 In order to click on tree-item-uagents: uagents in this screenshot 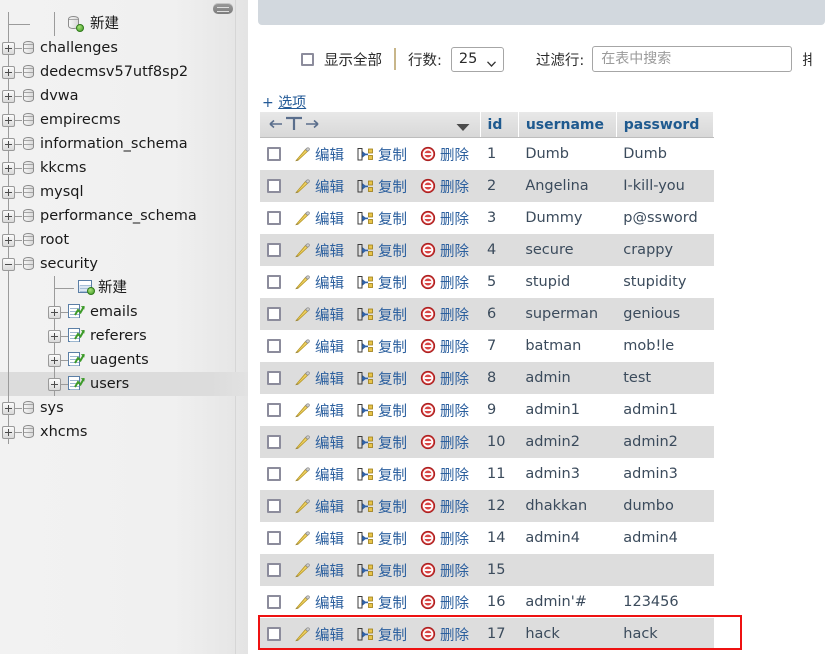, I will do `click(124, 360)`.